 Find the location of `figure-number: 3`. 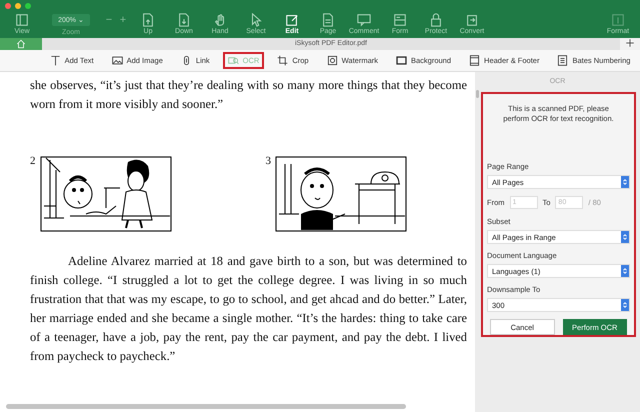

figure-number: 3 is located at coordinates (268, 161).